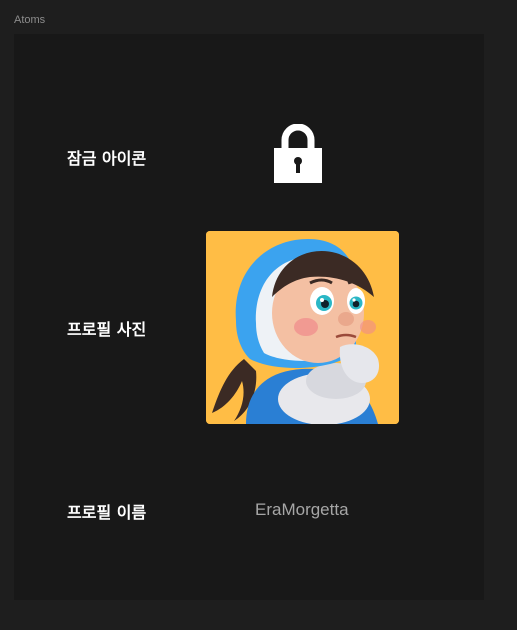 The width and height of the screenshot is (517, 630). Describe the element at coordinates (107, 158) in the screenshot. I see `lock-icon-label: 잠금 아이콘` at that location.